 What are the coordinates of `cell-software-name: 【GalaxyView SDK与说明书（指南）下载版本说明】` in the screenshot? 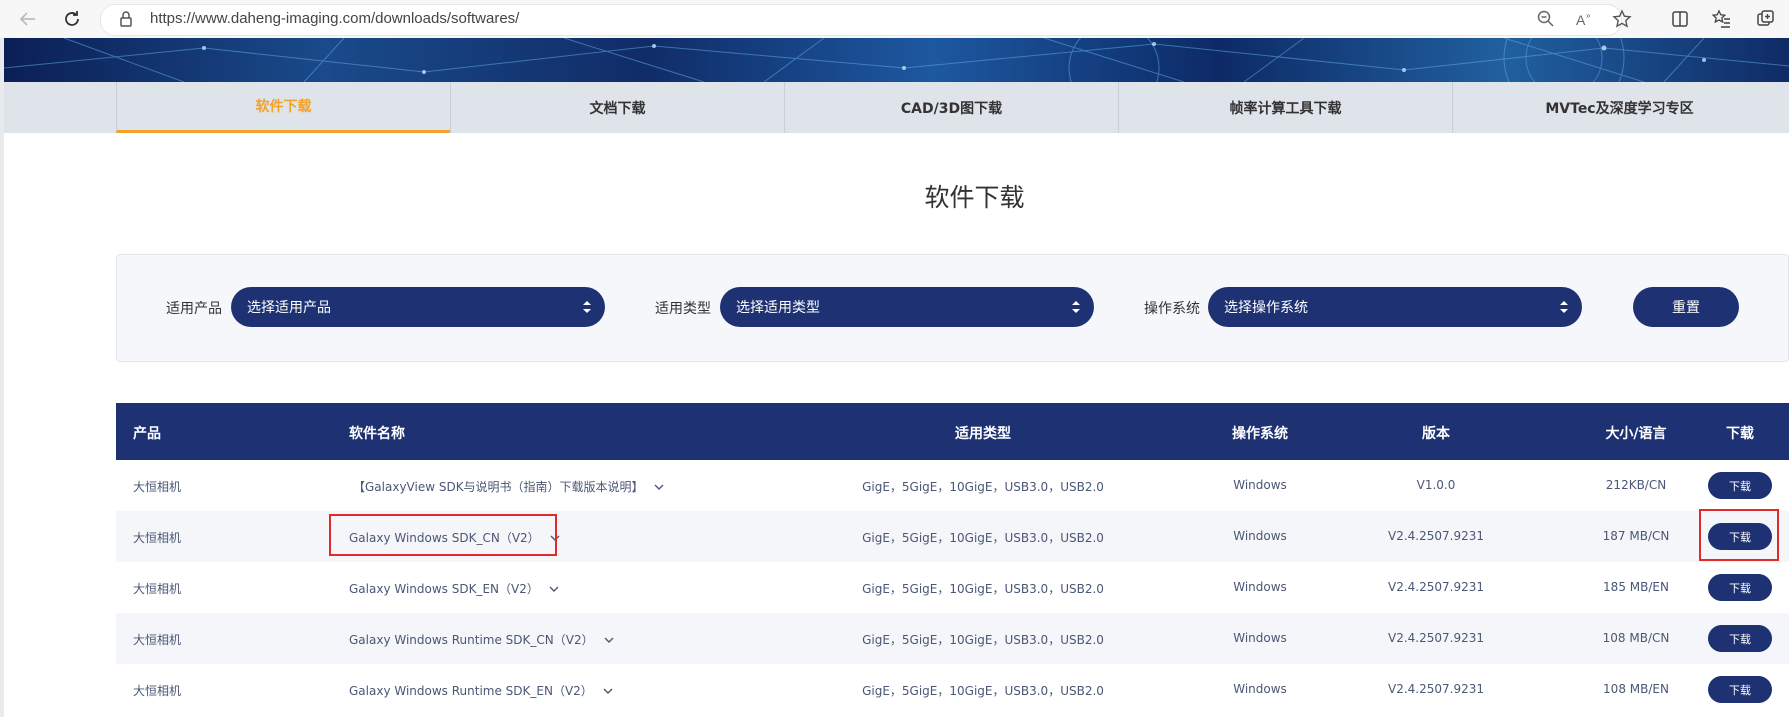 It's located at (508, 486).